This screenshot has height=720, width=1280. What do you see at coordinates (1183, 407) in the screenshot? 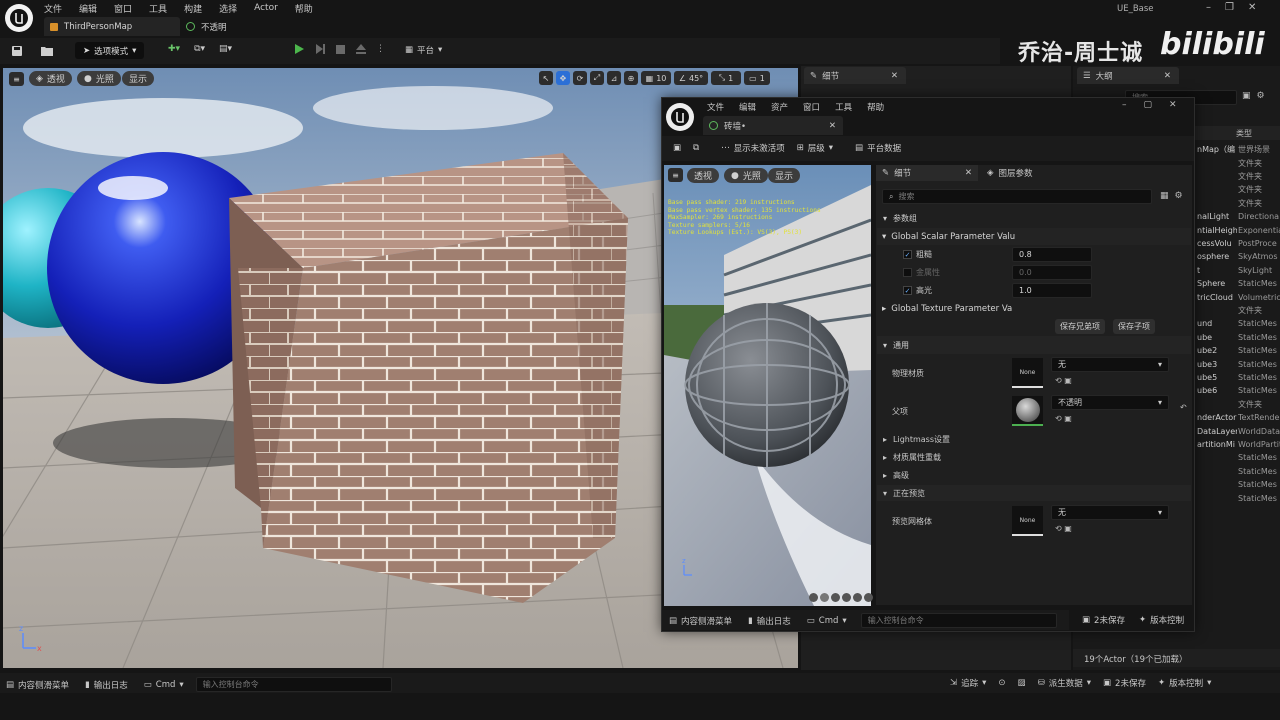
I see `reset-to-default-icon: ↶` at bounding box center [1183, 407].